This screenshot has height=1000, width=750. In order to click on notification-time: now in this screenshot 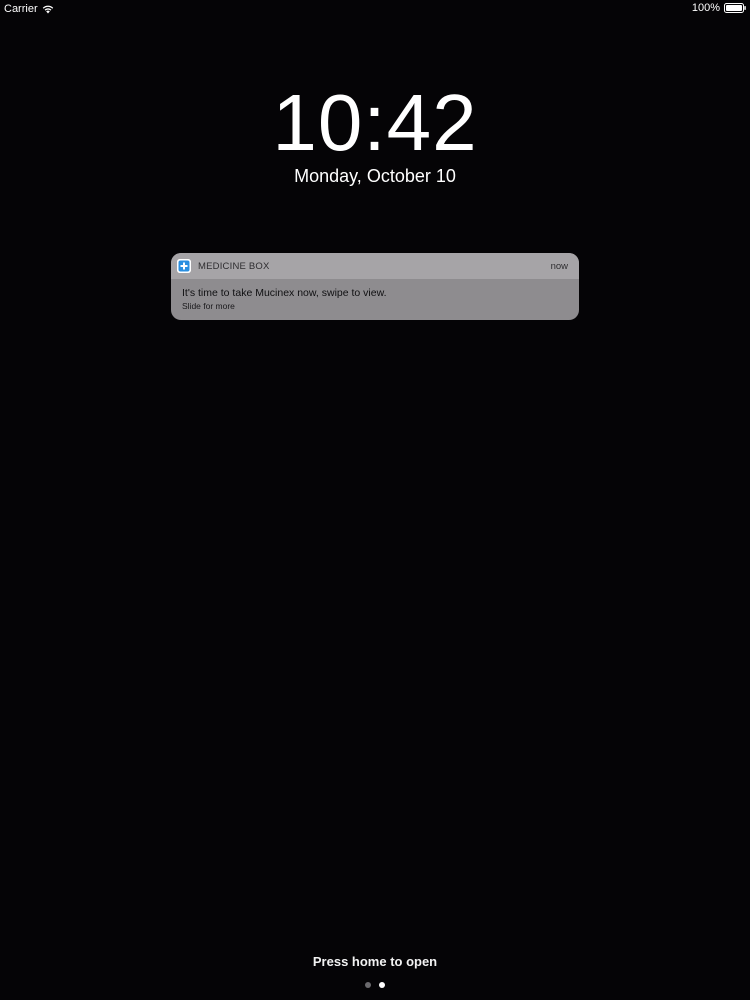, I will do `click(559, 266)`.